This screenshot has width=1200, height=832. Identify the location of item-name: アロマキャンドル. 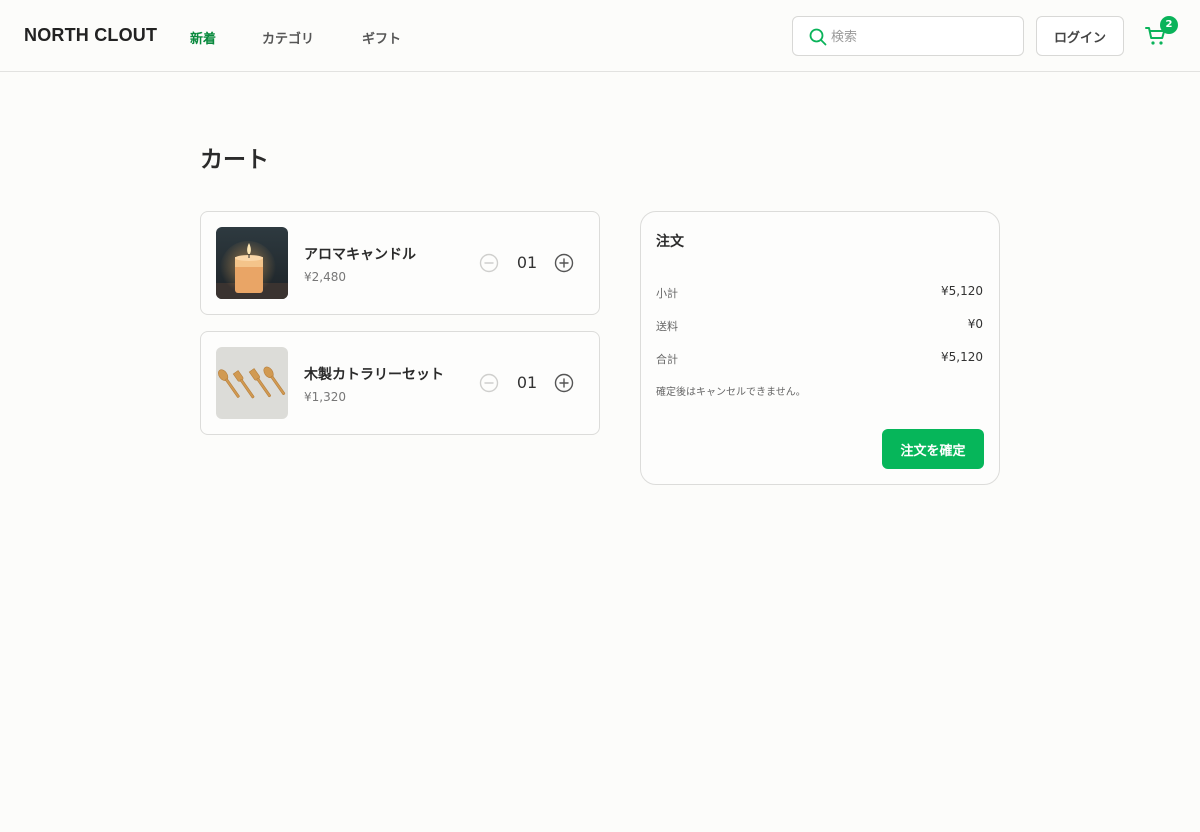
(360, 254).